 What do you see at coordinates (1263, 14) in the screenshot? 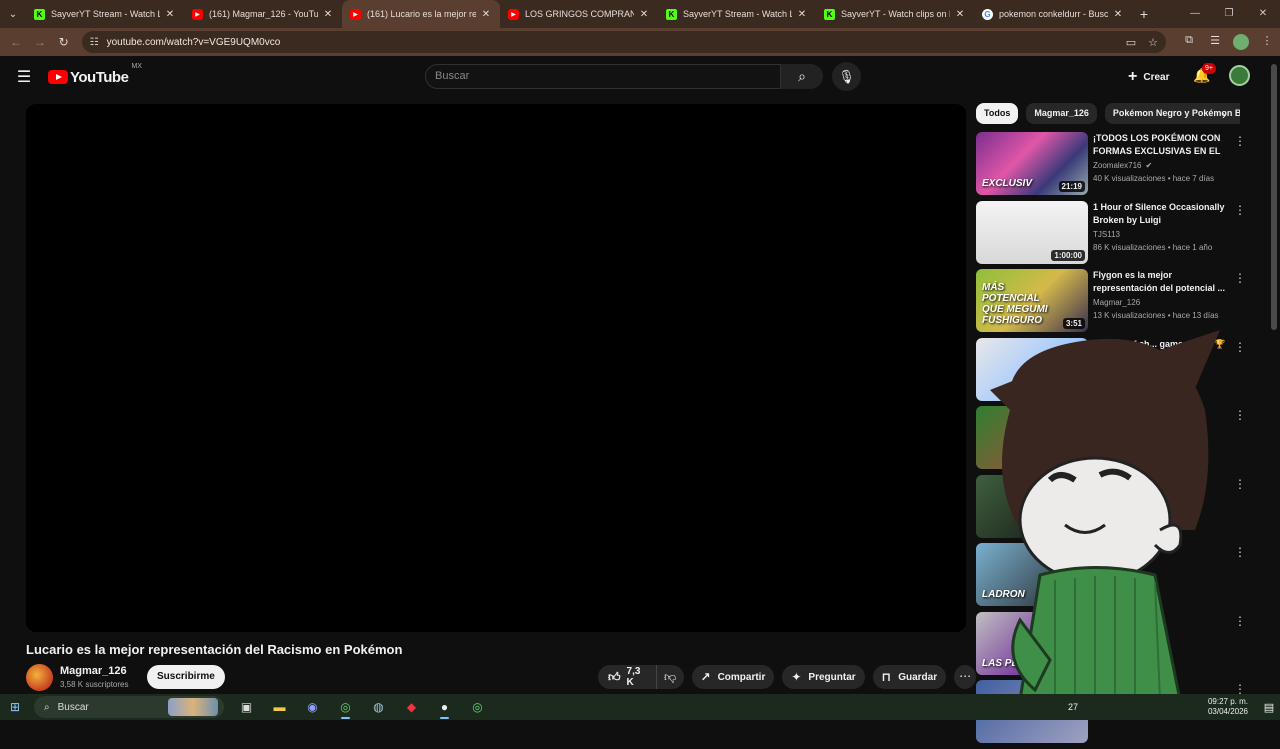
I see `close-window-button: ✕` at bounding box center [1263, 14].